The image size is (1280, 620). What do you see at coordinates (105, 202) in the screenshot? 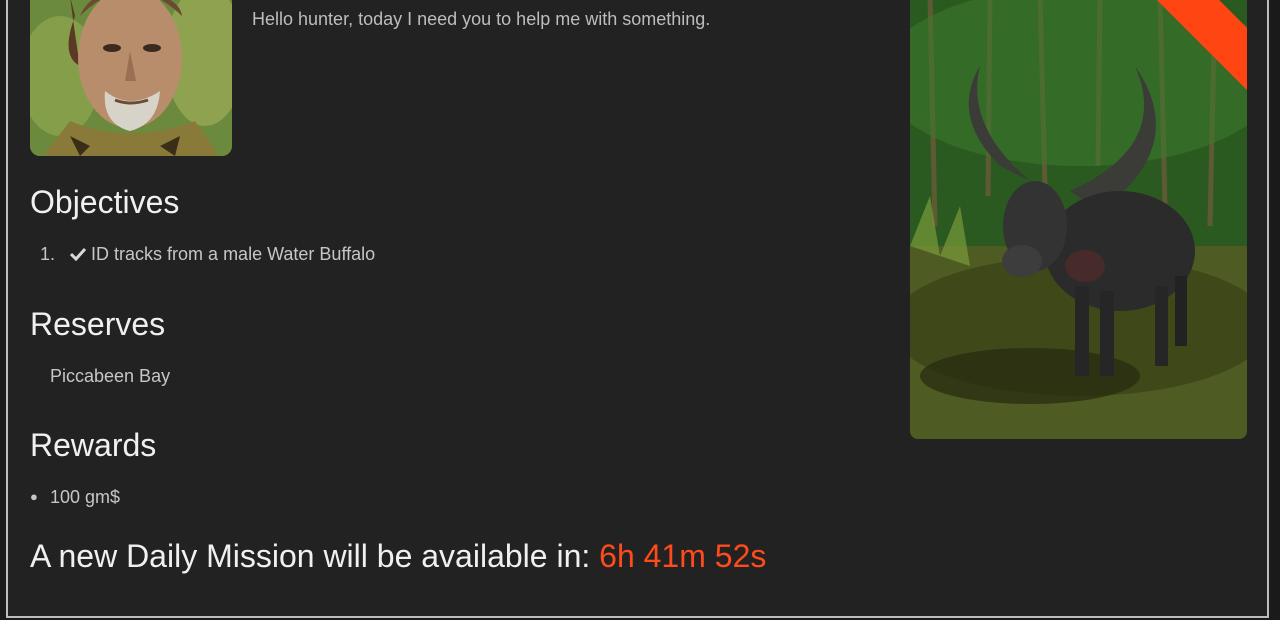
I see `objectives-heading: Objectives` at bounding box center [105, 202].